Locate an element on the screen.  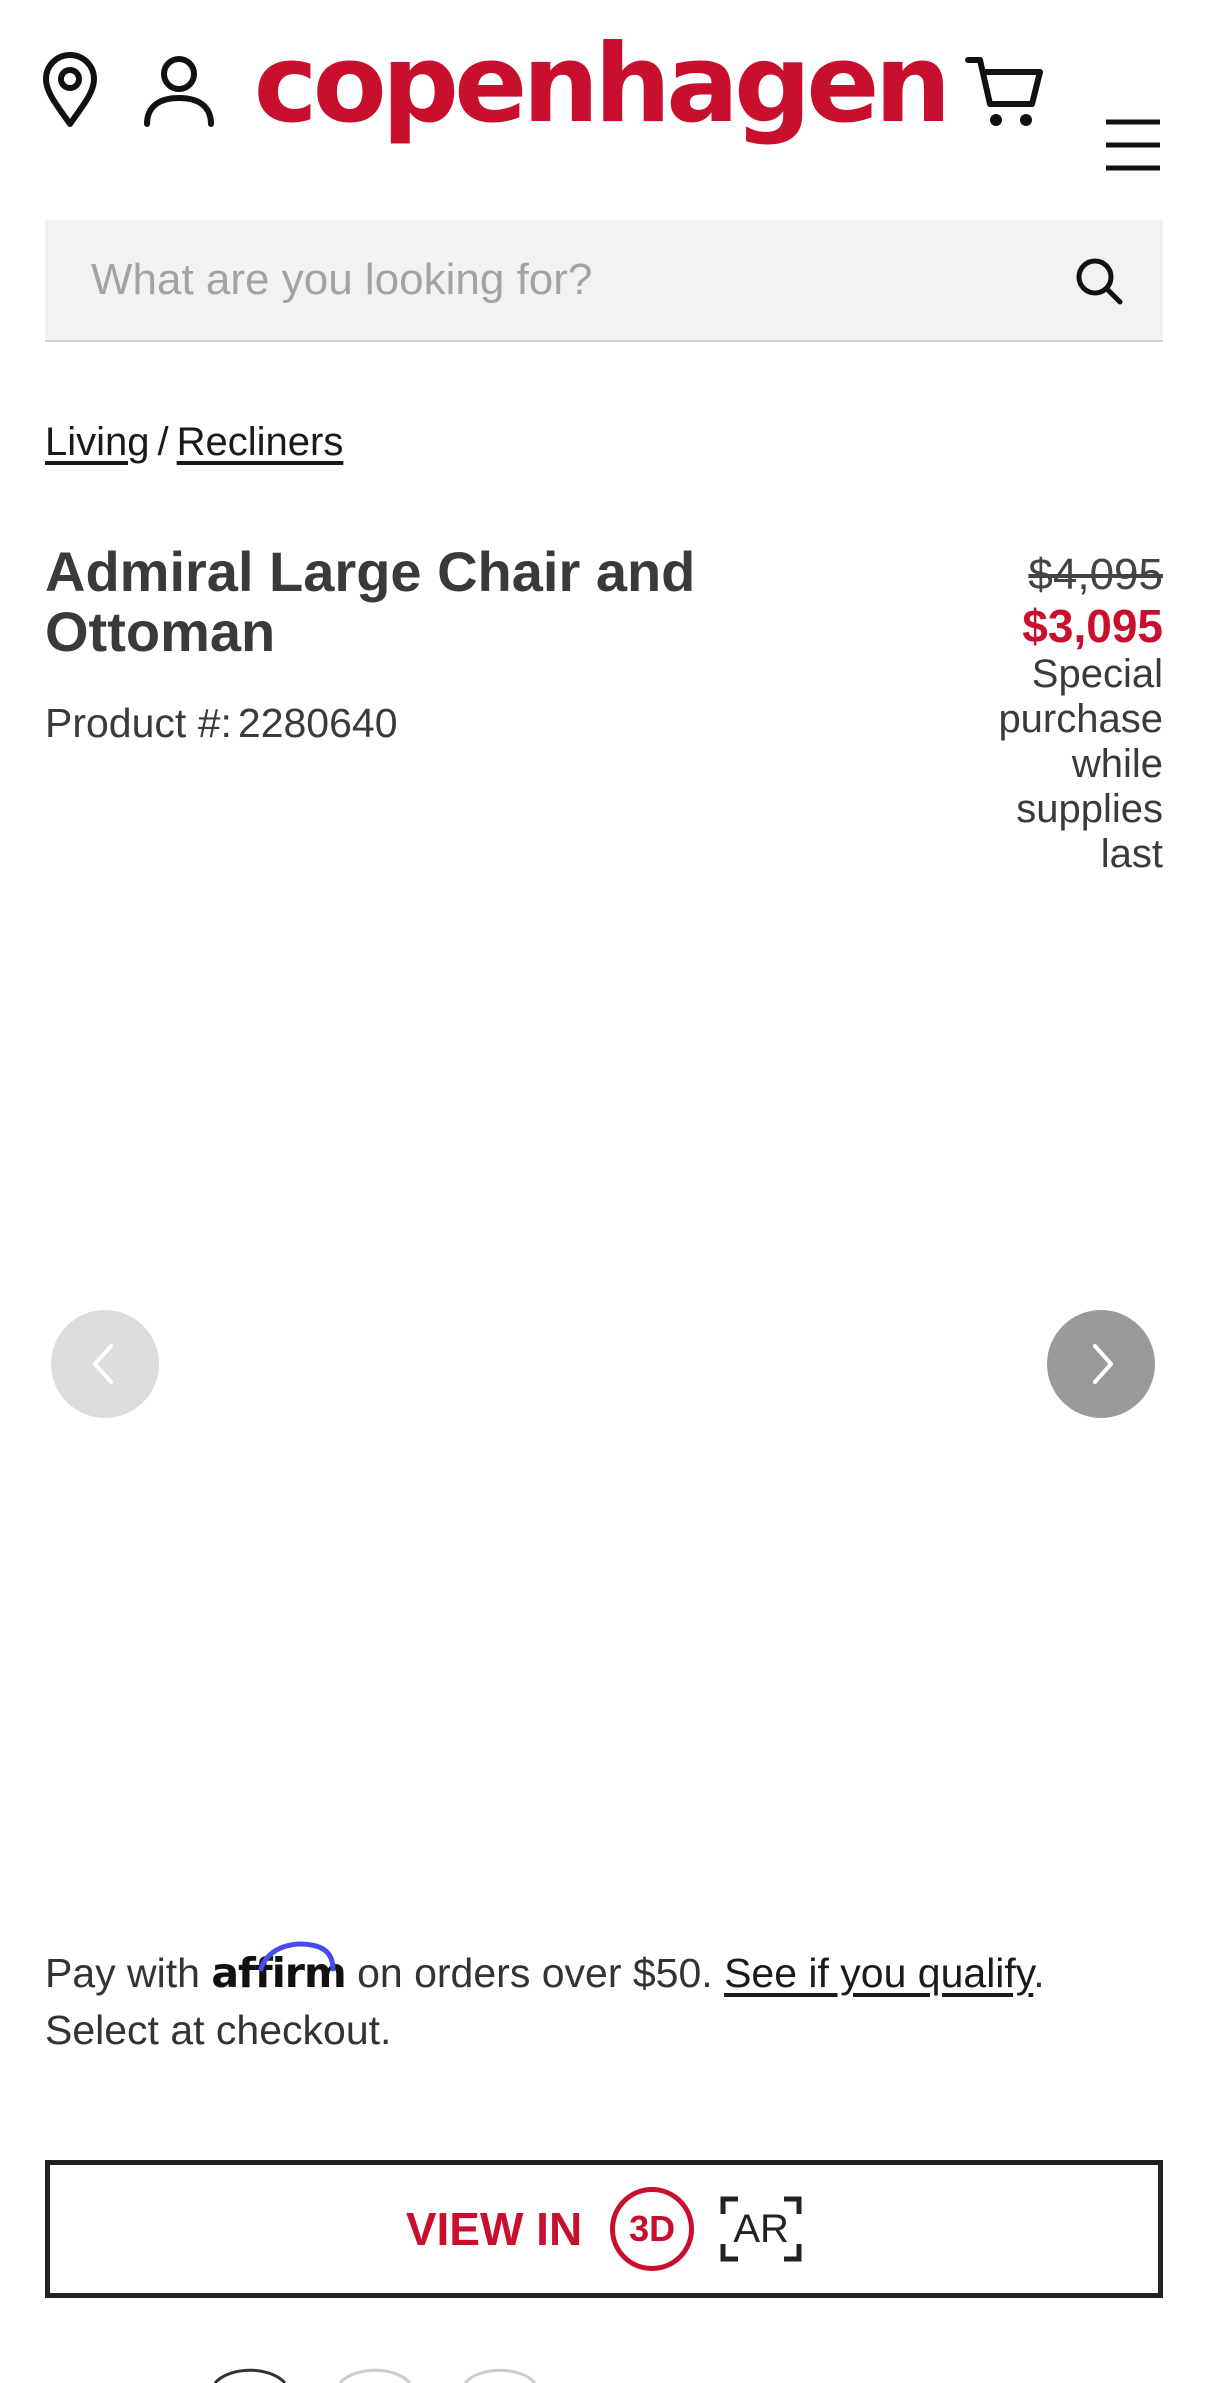
breadcrumb-living: Living is located at coordinates (97, 442).